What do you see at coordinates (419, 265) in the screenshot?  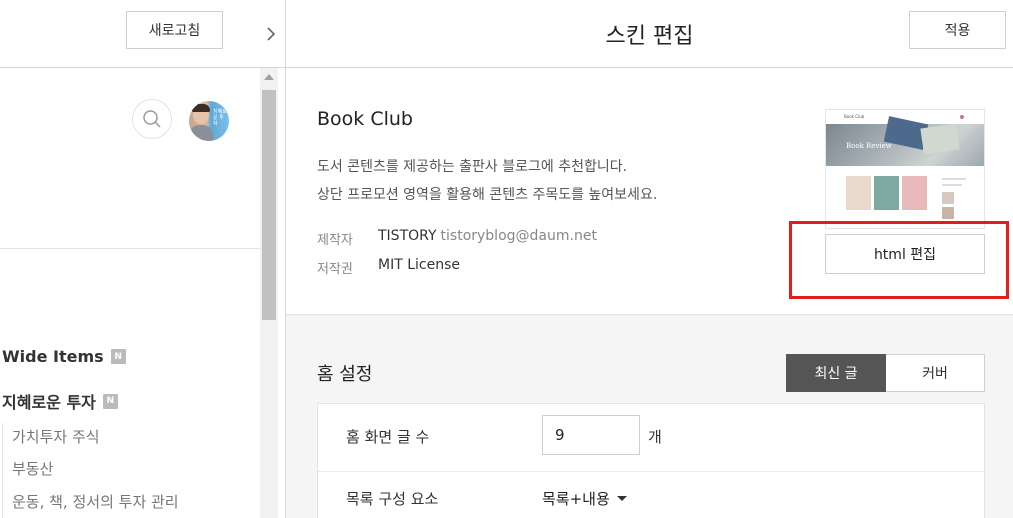 I see `license-value: MIT License` at bounding box center [419, 265].